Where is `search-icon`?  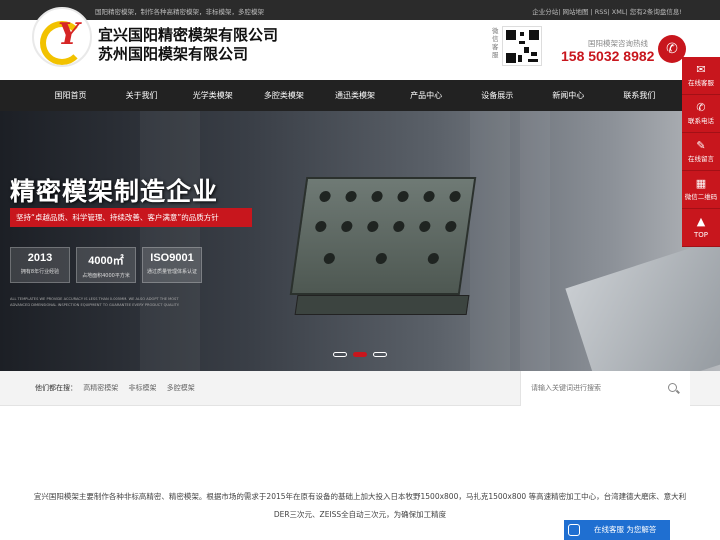 search-icon is located at coordinates (672, 387).